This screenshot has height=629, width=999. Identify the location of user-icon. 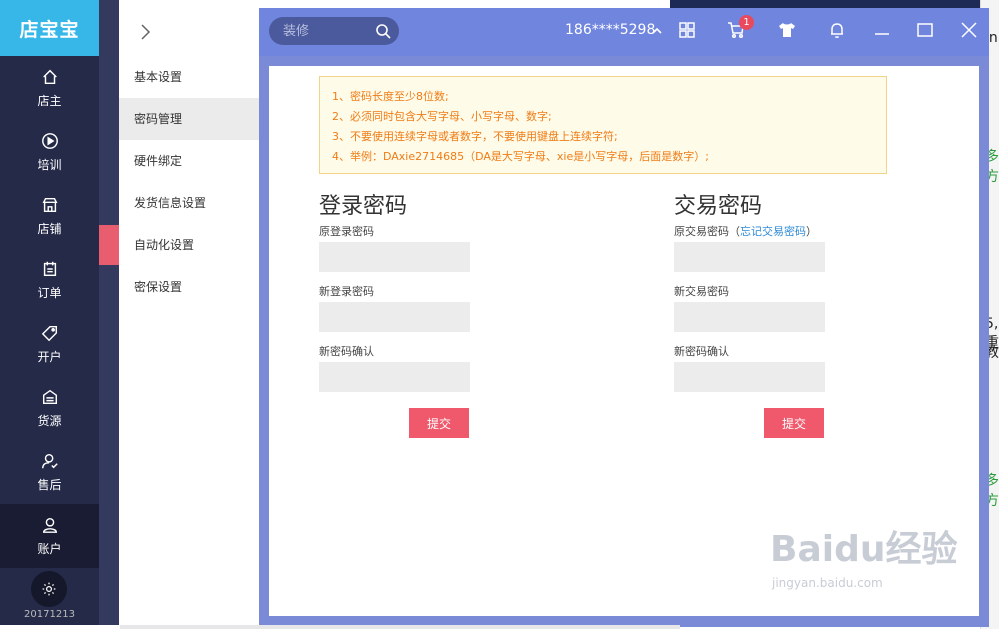
(49, 525).